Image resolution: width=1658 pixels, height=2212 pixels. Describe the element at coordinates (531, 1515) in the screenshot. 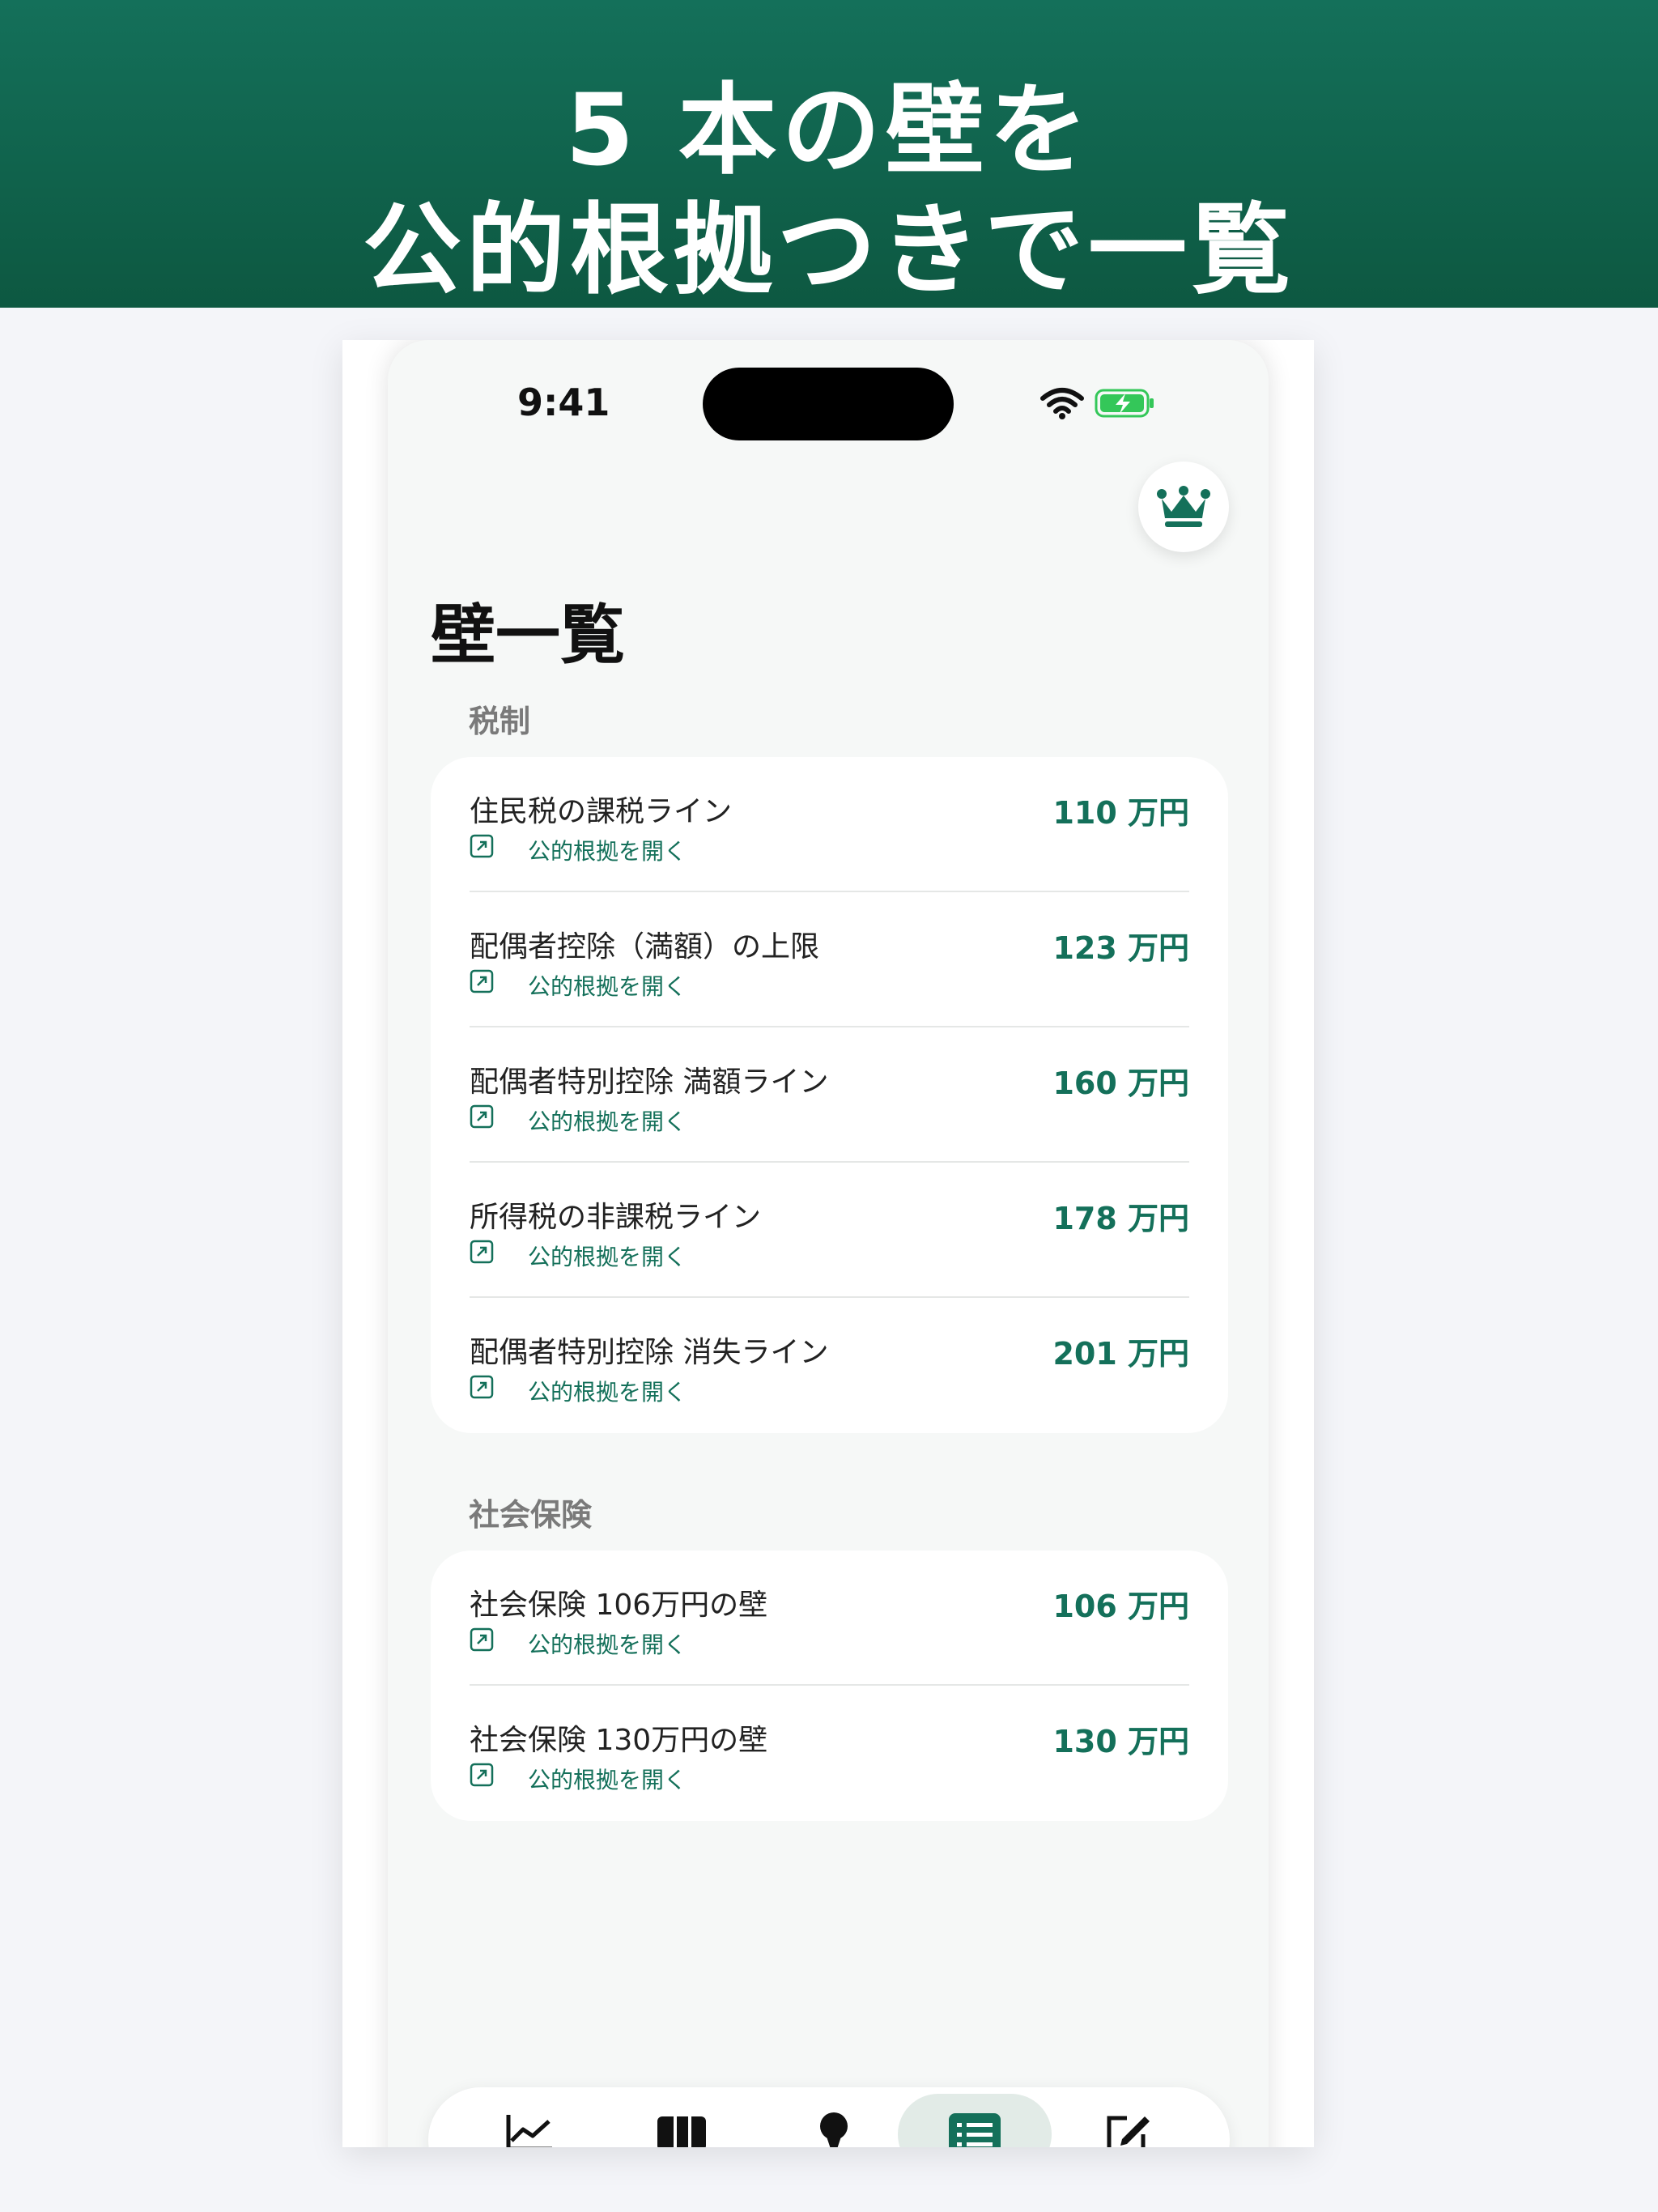

I see `section-header-social-insurance: 社会保険` at that location.